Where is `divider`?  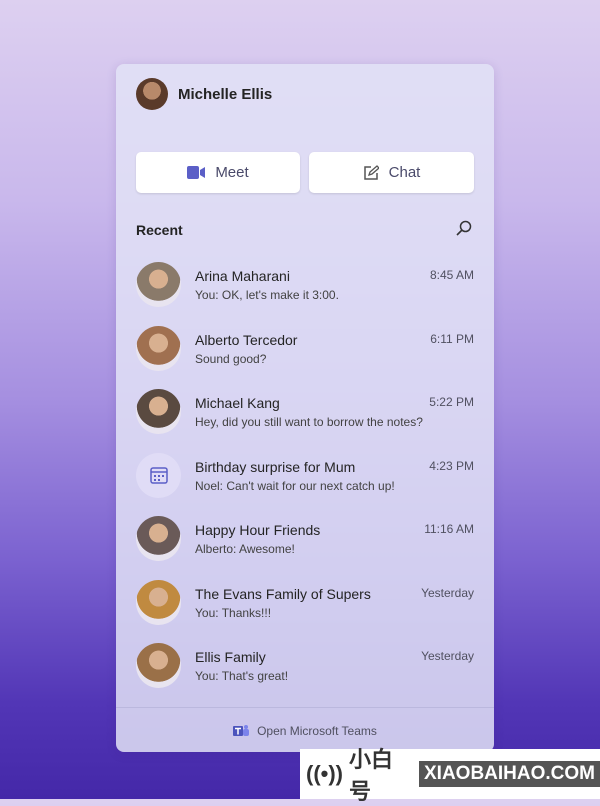
divider is located at coordinates (305, 707).